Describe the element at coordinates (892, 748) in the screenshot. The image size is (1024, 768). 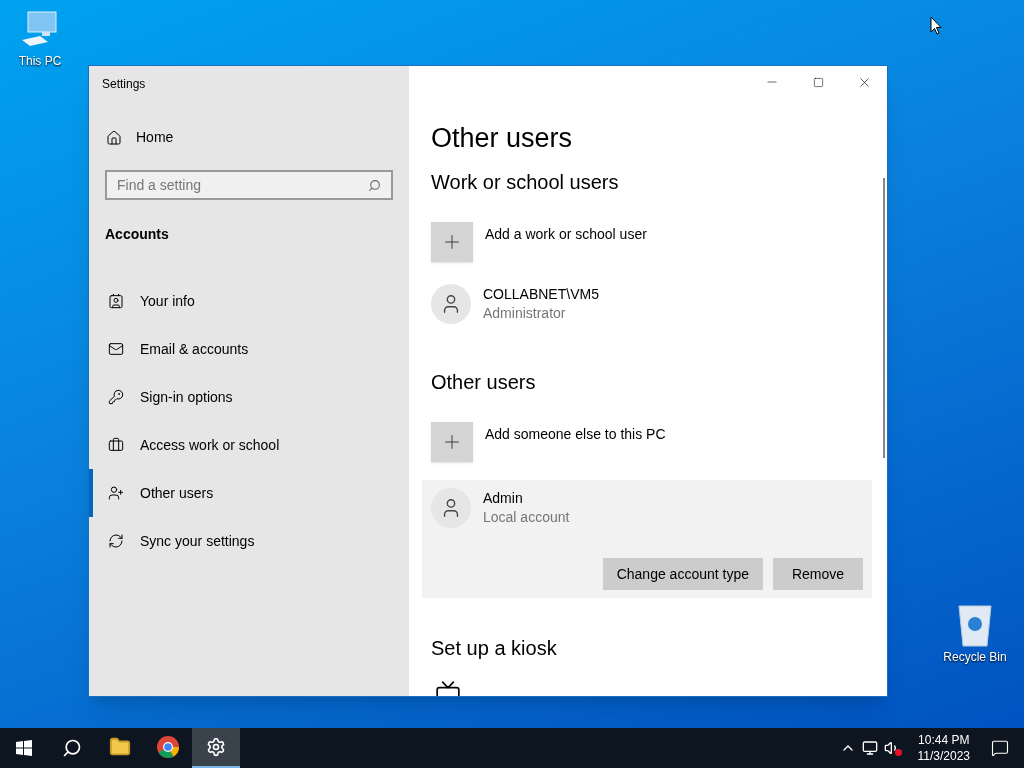
I see `muted-speaker-icon` at that location.